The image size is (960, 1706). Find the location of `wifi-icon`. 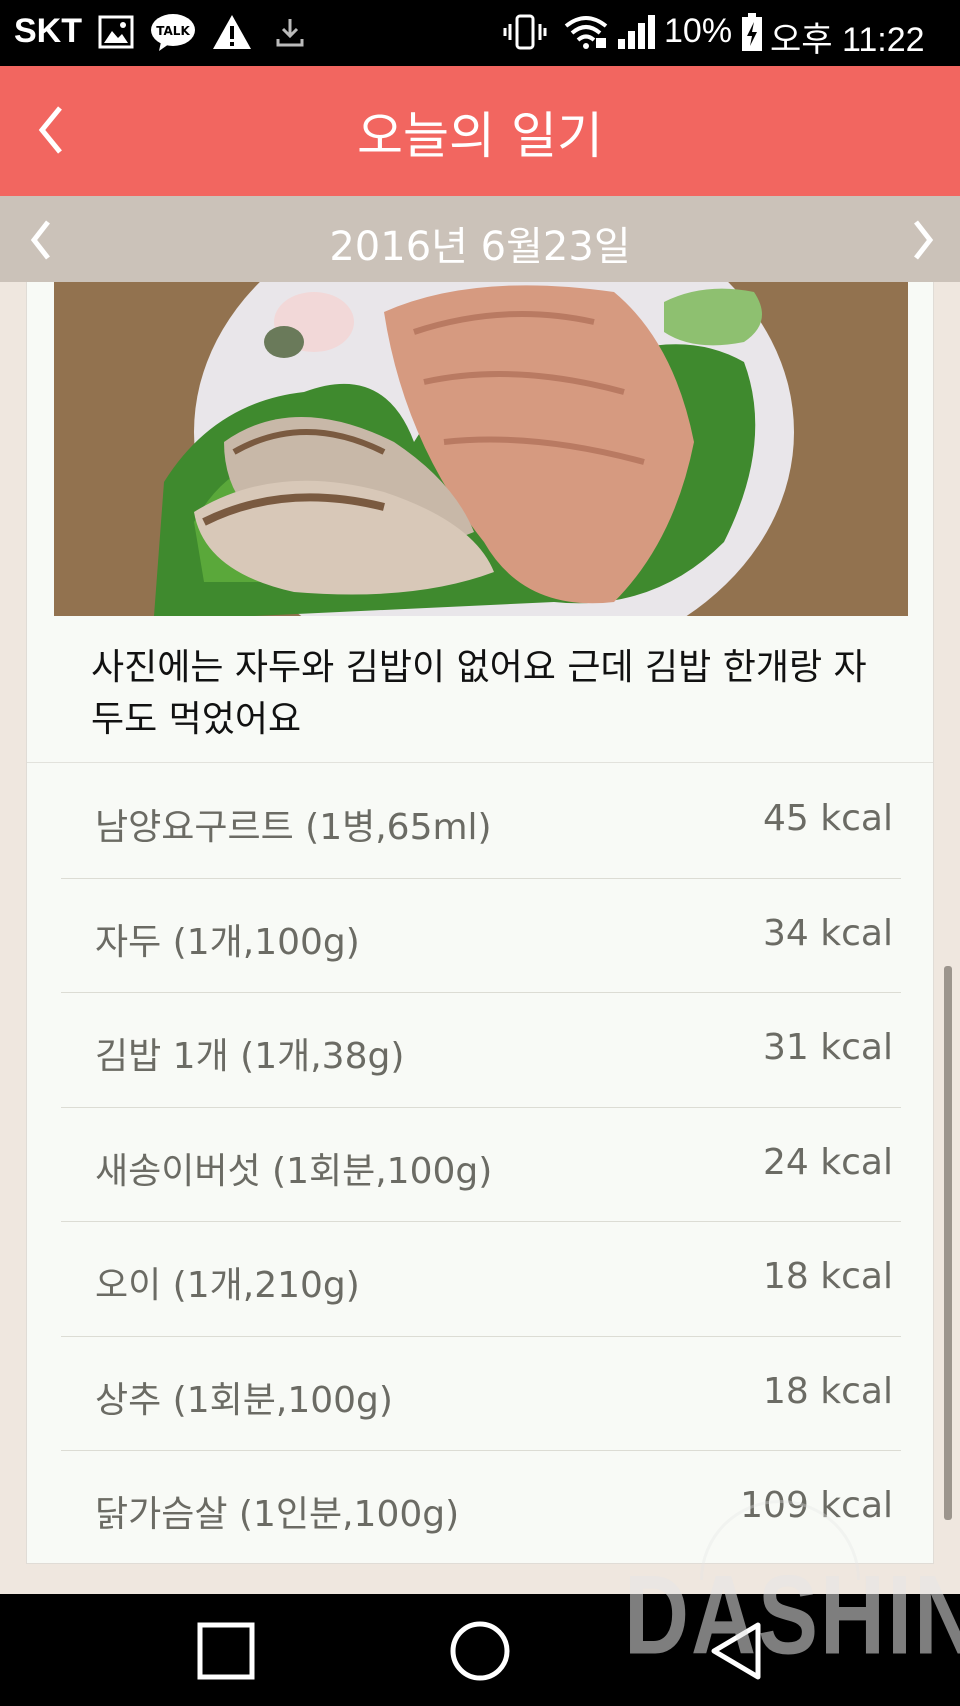

wifi-icon is located at coordinates (586, 32).